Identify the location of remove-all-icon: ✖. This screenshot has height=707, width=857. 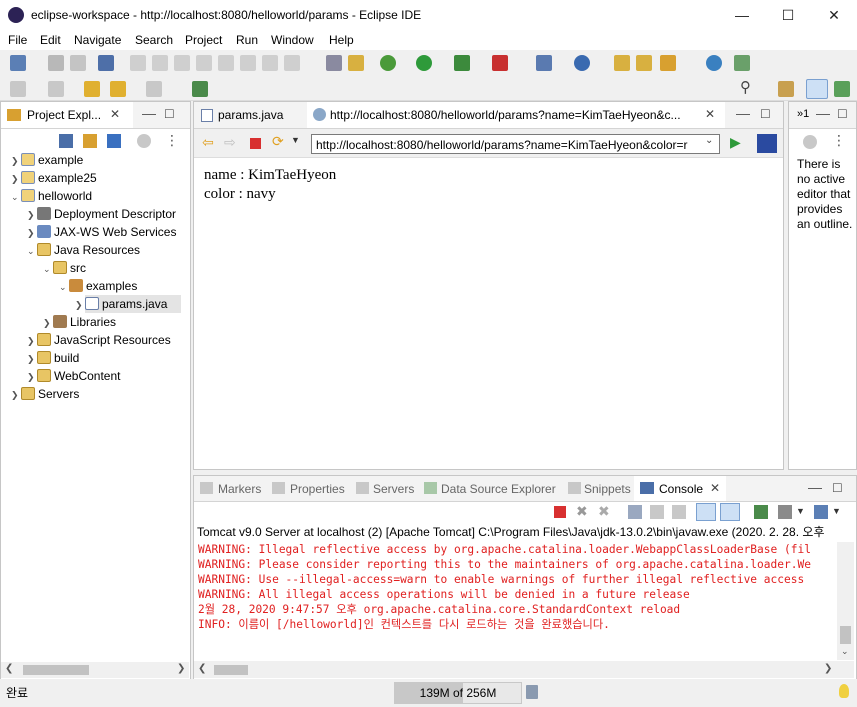
(604, 511).